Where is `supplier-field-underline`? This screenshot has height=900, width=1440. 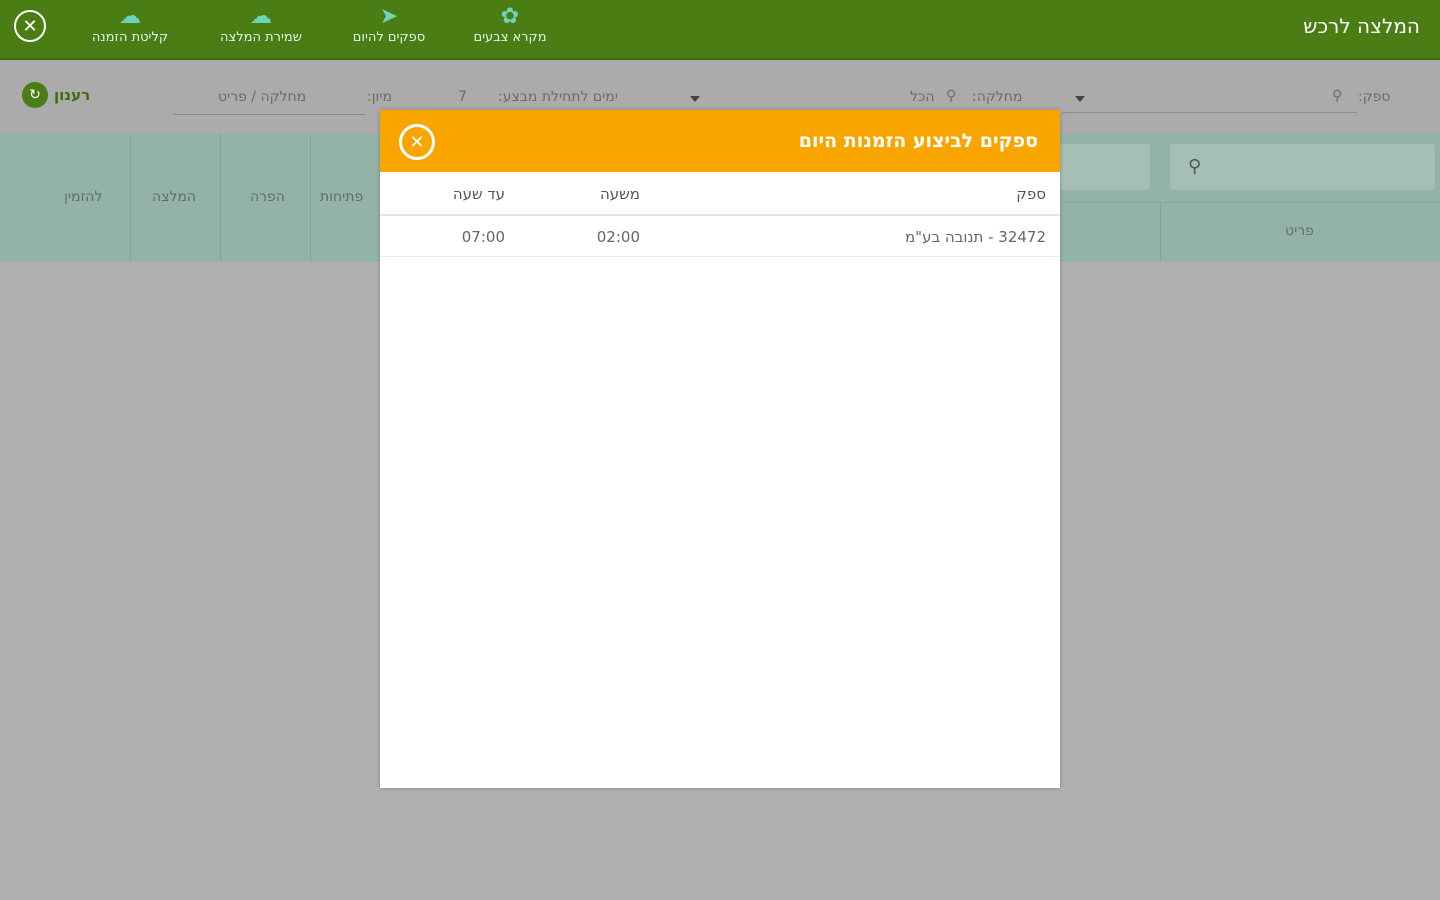
supplier-field-underline is located at coordinates (1209, 112).